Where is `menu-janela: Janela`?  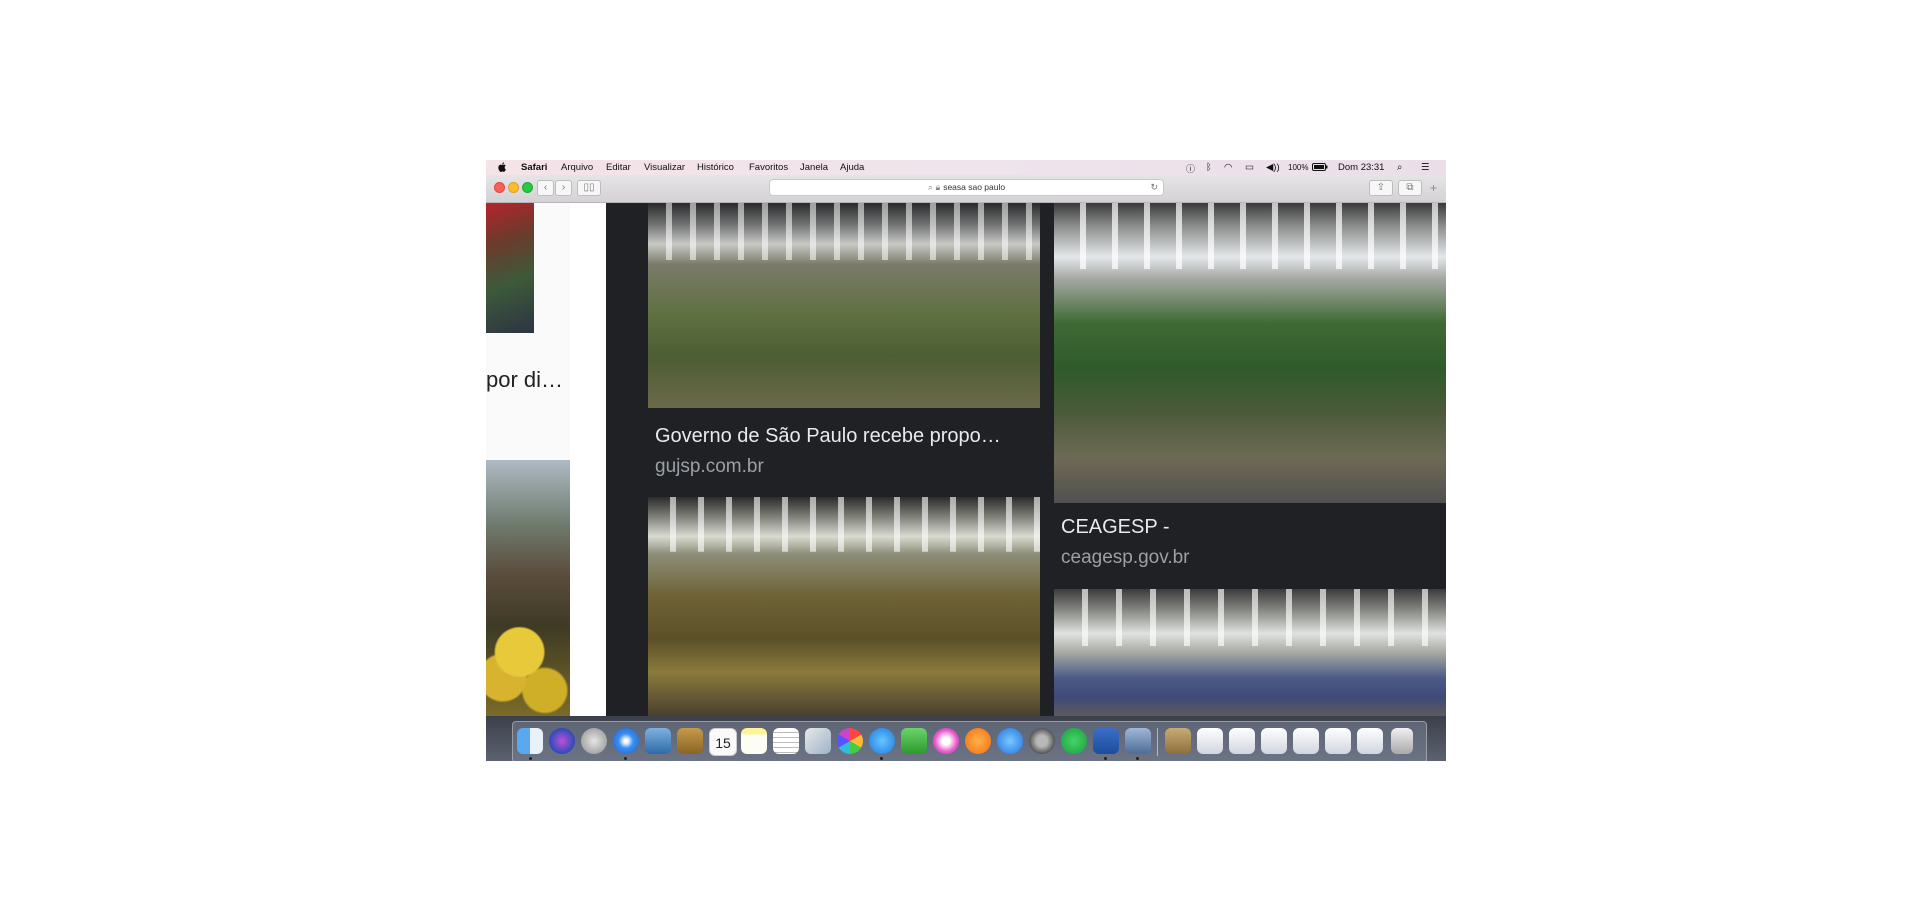 menu-janela: Janela is located at coordinates (814, 167).